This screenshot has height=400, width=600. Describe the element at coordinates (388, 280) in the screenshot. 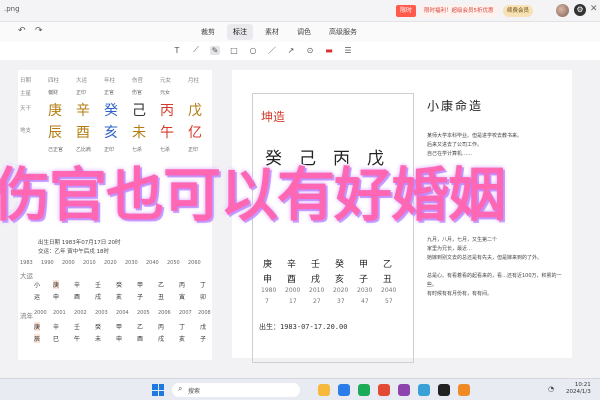

I see `sub-branch: 丑` at that location.